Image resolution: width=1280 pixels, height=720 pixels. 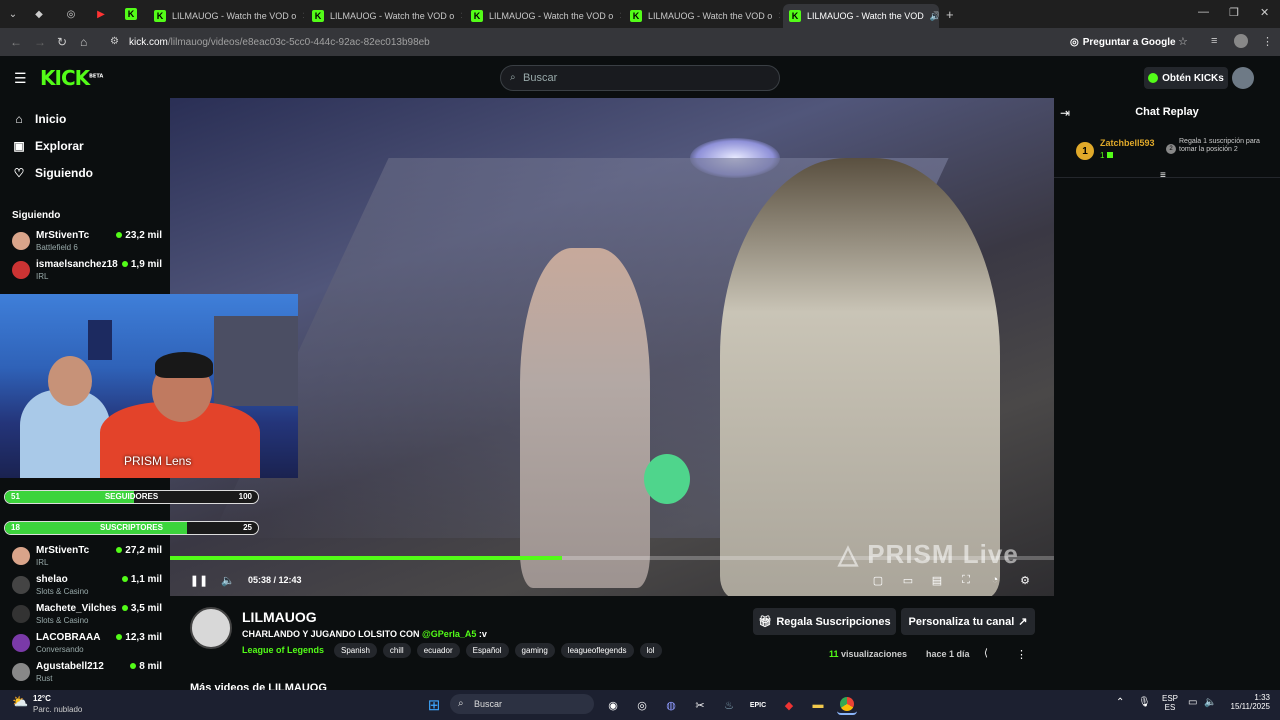 What do you see at coordinates (131, 528) in the screenshot?
I see `subscribers-goal-bar: 18 SUSCRIPTORES 25` at bounding box center [131, 528].